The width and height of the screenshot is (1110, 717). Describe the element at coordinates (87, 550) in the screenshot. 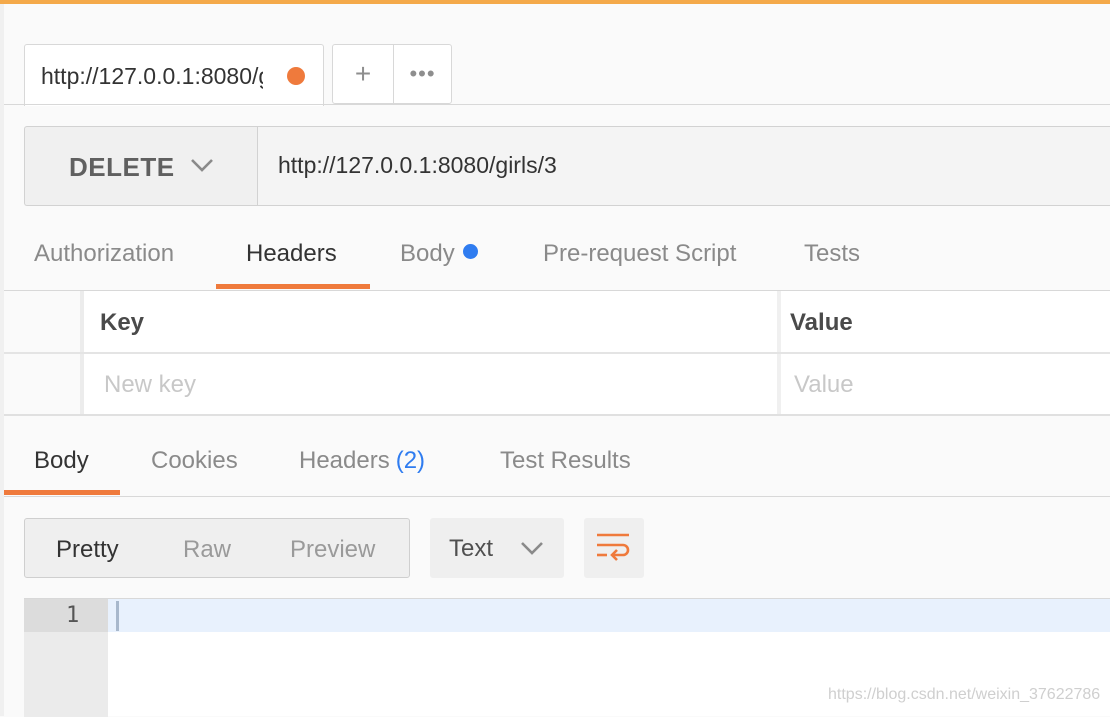

I see `pretty-mode-button: Pretty` at that location.